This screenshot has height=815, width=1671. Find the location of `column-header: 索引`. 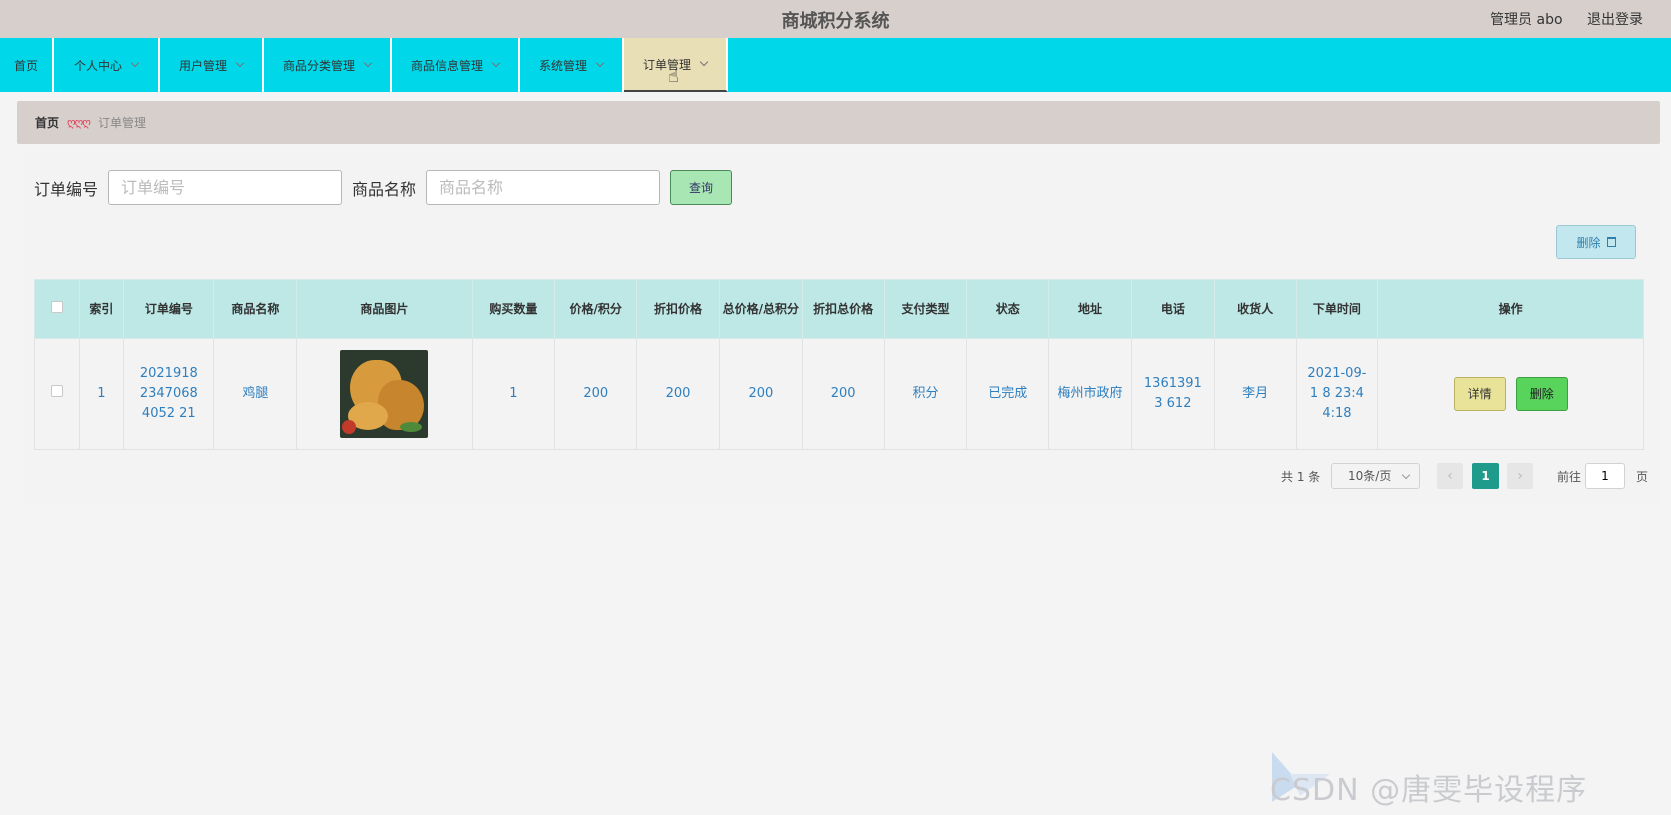

column-header: 索引 is located at coordinates (101, 309).